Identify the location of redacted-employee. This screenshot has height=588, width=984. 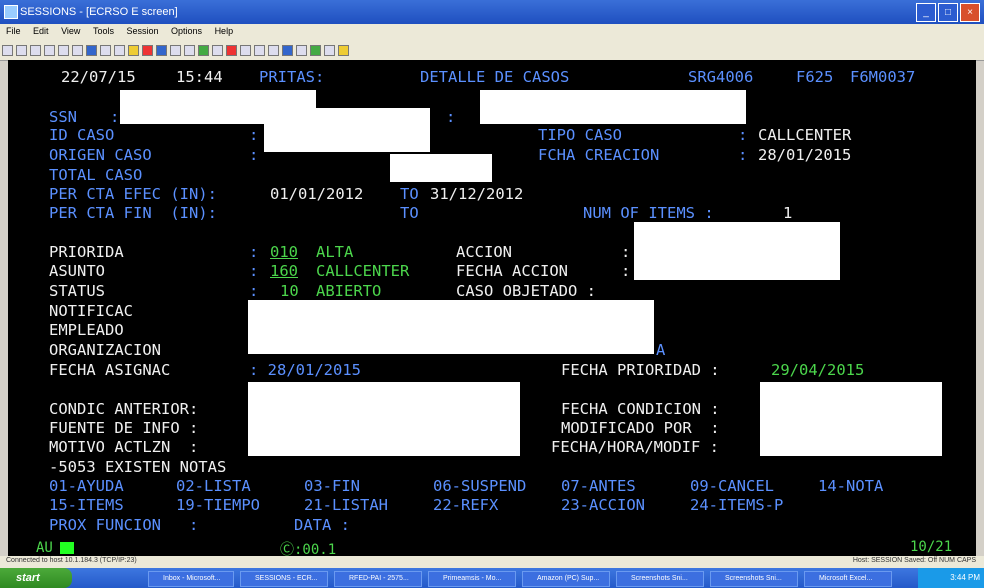
(451, 327).